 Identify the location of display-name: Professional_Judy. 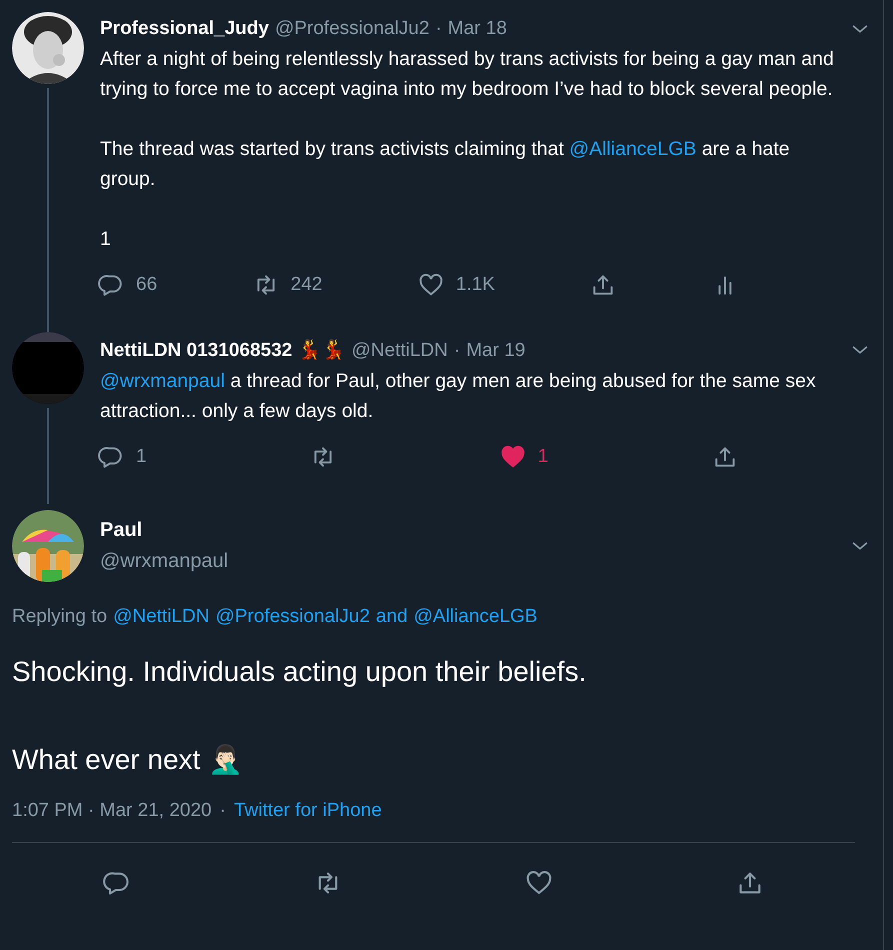
(184, 29).